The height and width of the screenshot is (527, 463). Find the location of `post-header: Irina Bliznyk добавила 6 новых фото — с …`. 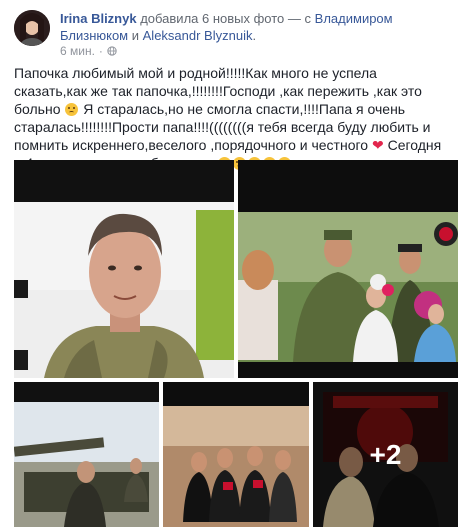

post-header: Irina Bliznyk добавила 6 новых фото — с … is located at coordinates (234, 34).